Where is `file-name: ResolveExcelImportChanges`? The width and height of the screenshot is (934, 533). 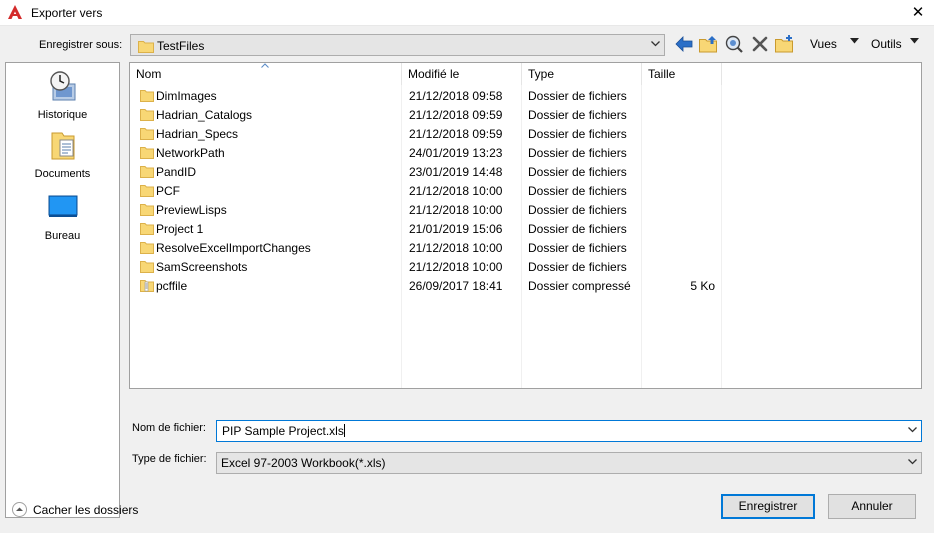
file-name: ResolveExcelImportChanges is located at coordinates (233, 248).